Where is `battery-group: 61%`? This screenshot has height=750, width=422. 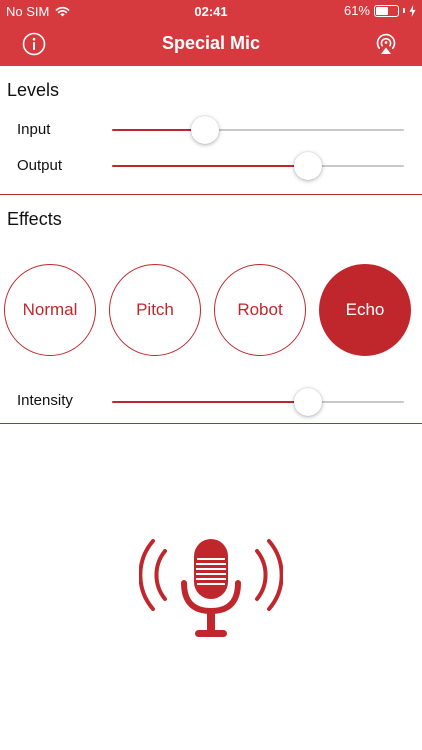 battery-group: 61% is located at coordinates (380, 10).